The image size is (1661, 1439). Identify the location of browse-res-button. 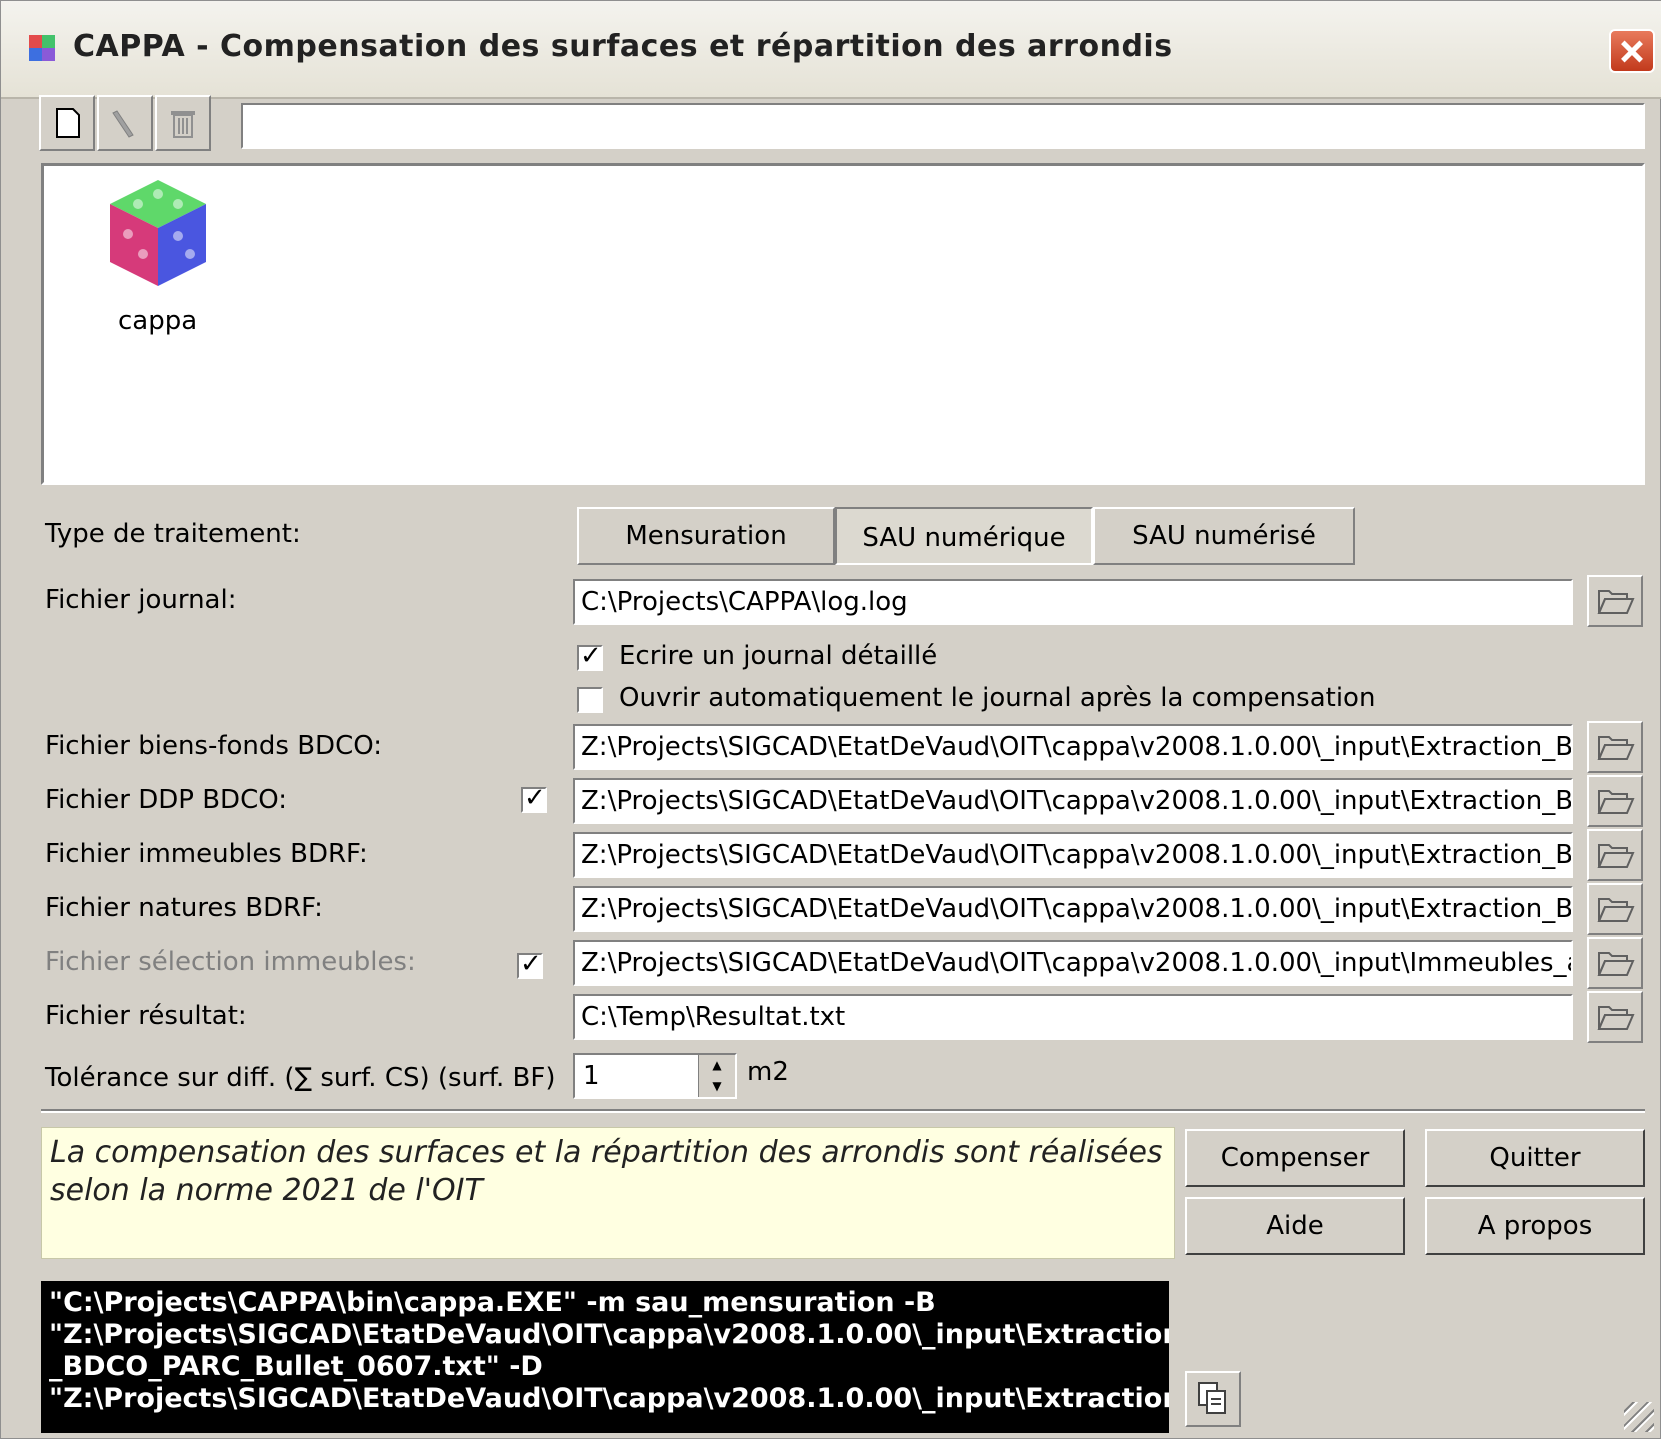
(1615, 1017).